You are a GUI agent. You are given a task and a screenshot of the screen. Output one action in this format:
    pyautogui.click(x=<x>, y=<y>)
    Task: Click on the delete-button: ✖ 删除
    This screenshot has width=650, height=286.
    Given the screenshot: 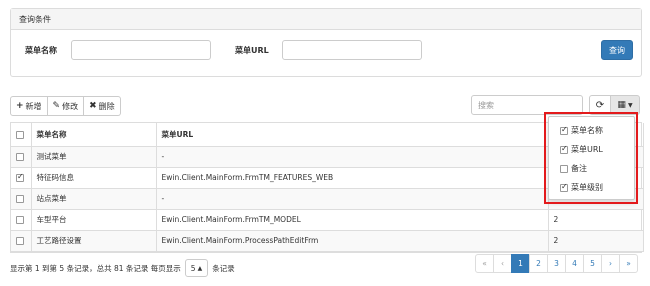 What is the action you would take?
    pyautogui.click(x=102, y=106)
    